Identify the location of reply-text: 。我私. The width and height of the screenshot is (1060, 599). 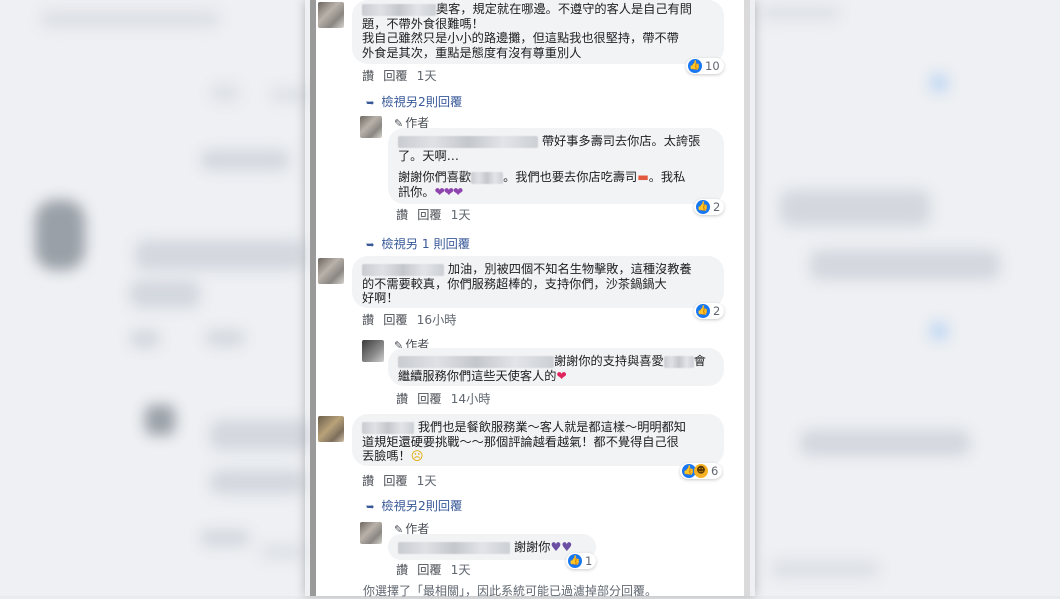
(667, 177).